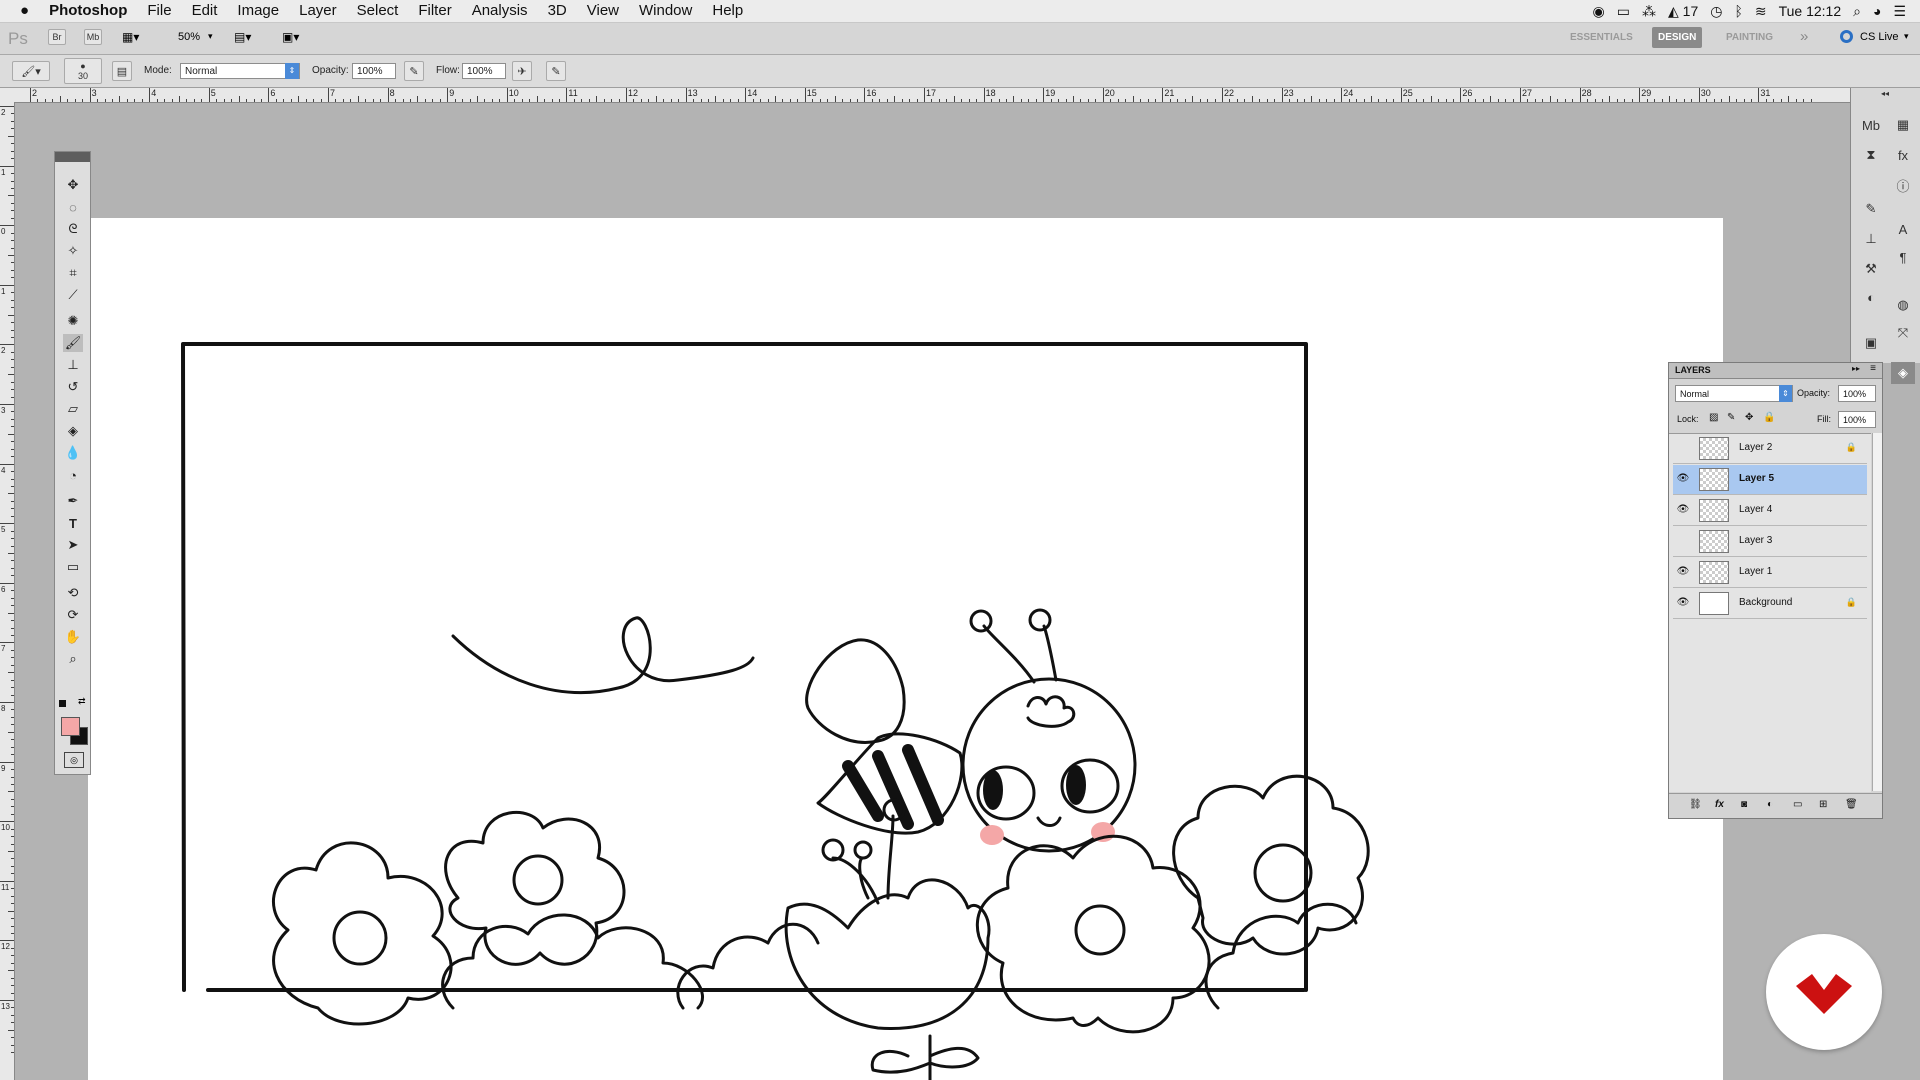  I want to click on zoom-tool-icon: ⌕, so click(73, 659).